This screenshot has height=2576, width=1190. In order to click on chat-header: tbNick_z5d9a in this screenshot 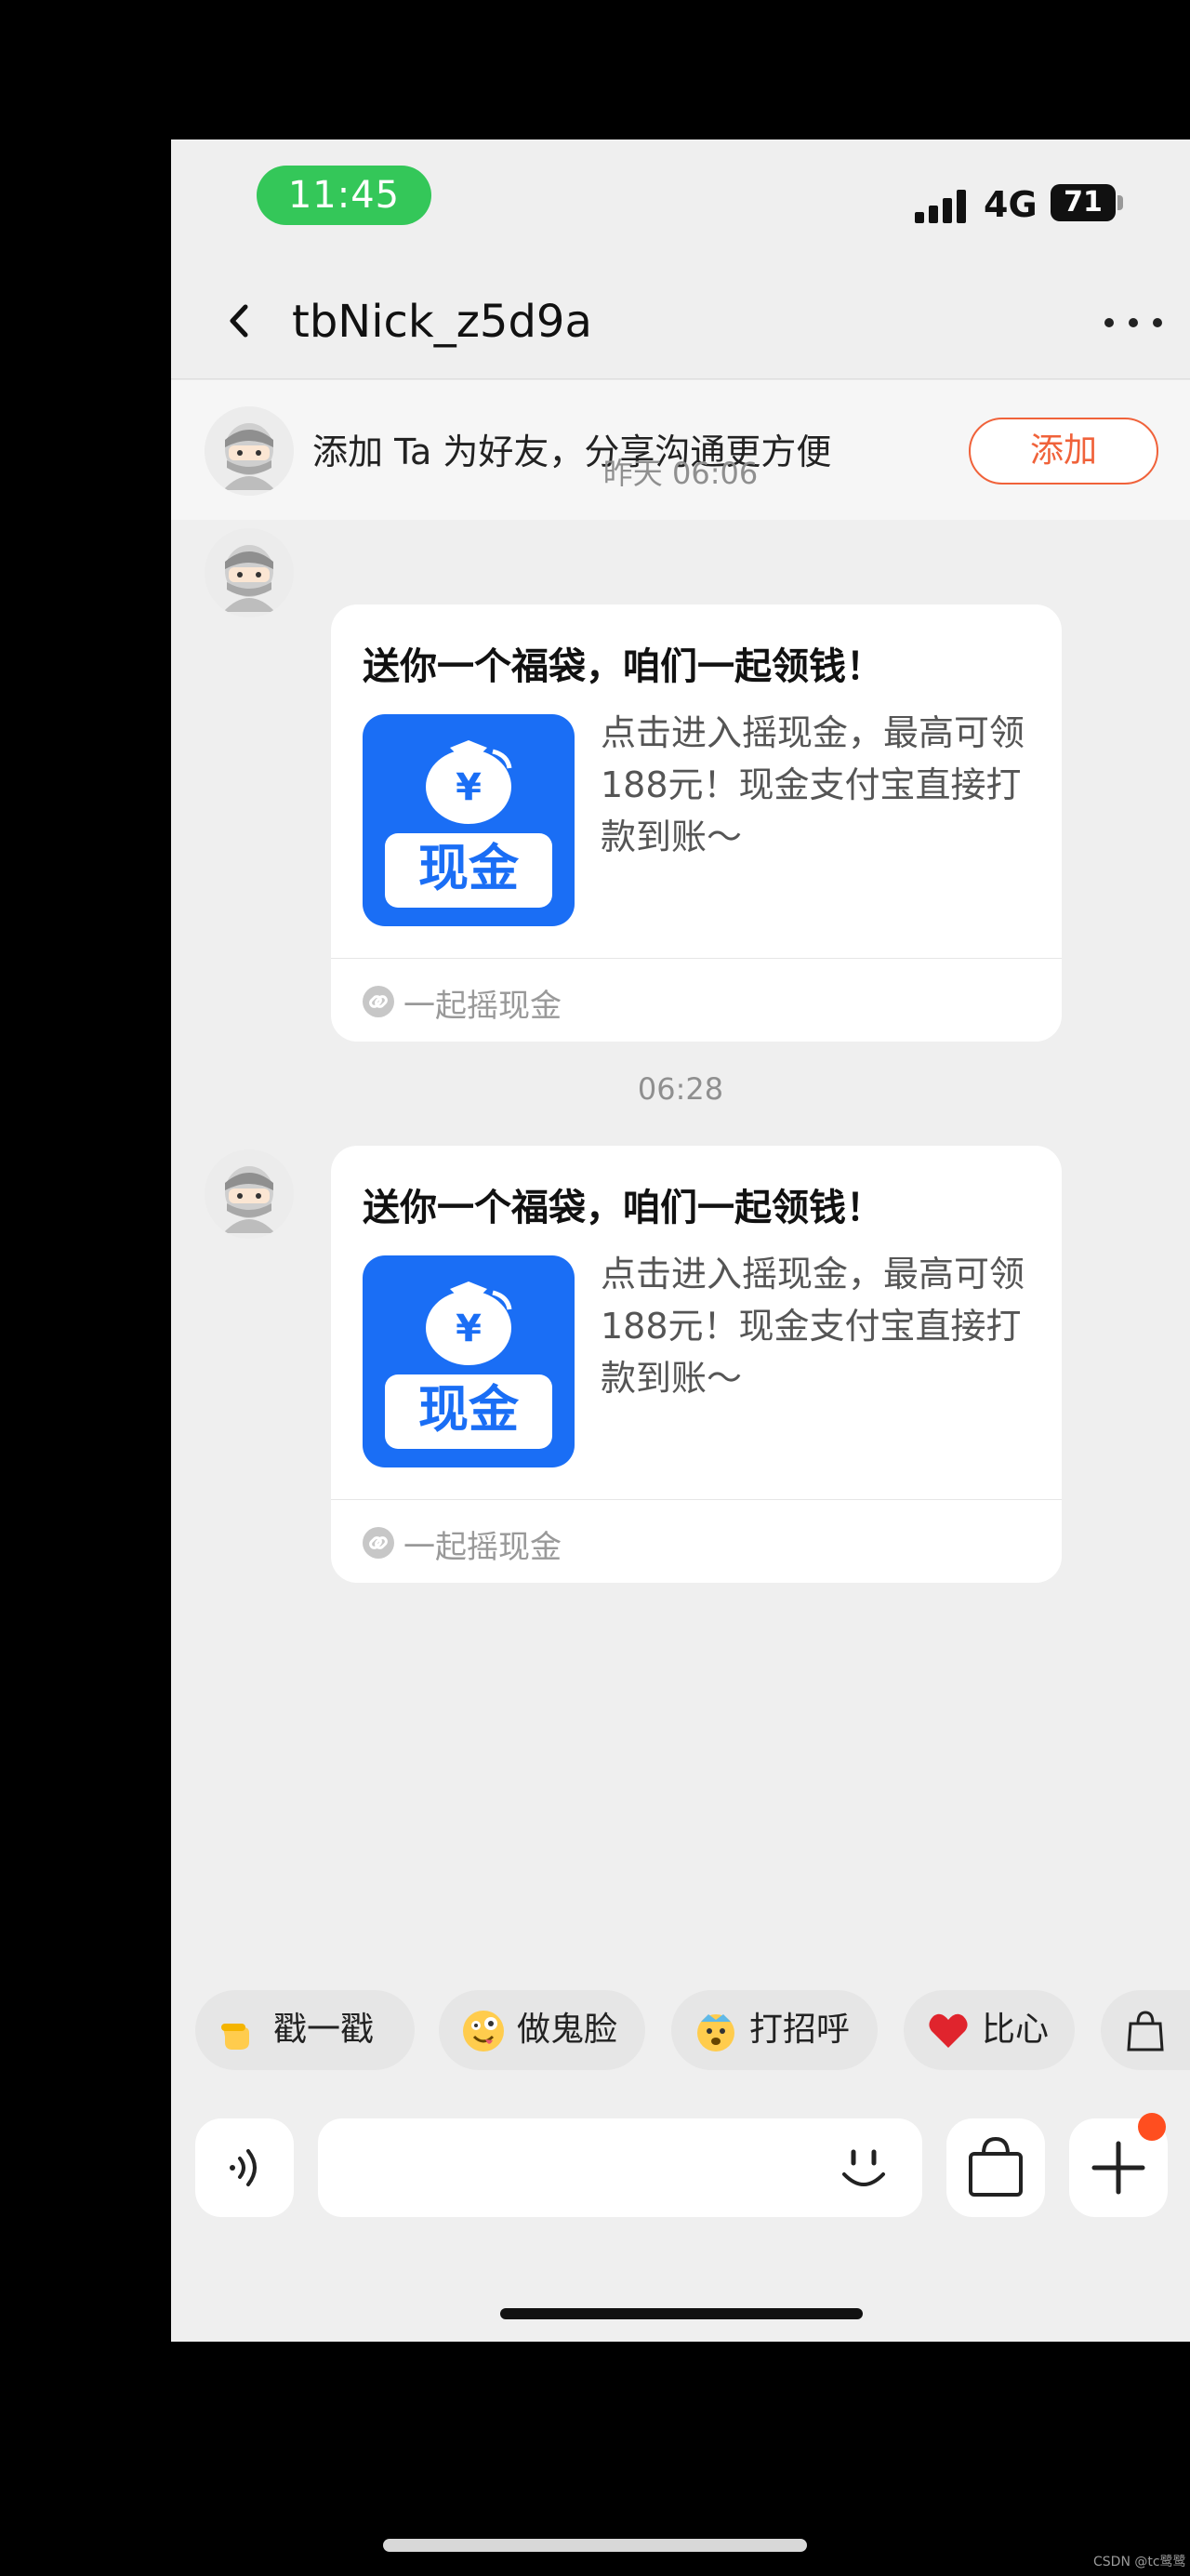, I will do `click(680, 319)`.